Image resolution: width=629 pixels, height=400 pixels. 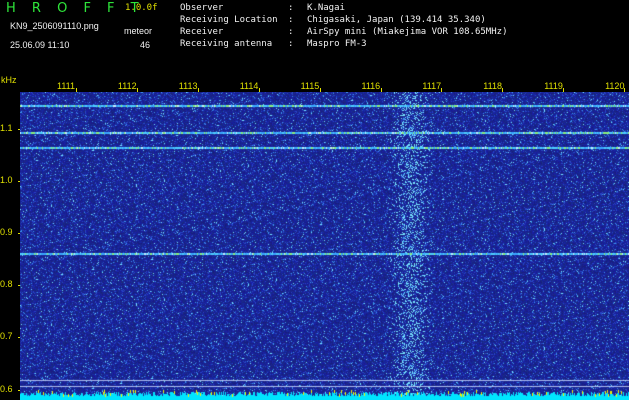 What do you see at coordinates (6, 127) in the screenshot?
I see `y-tick-label: 1.1` at bounding box center [6, 127].